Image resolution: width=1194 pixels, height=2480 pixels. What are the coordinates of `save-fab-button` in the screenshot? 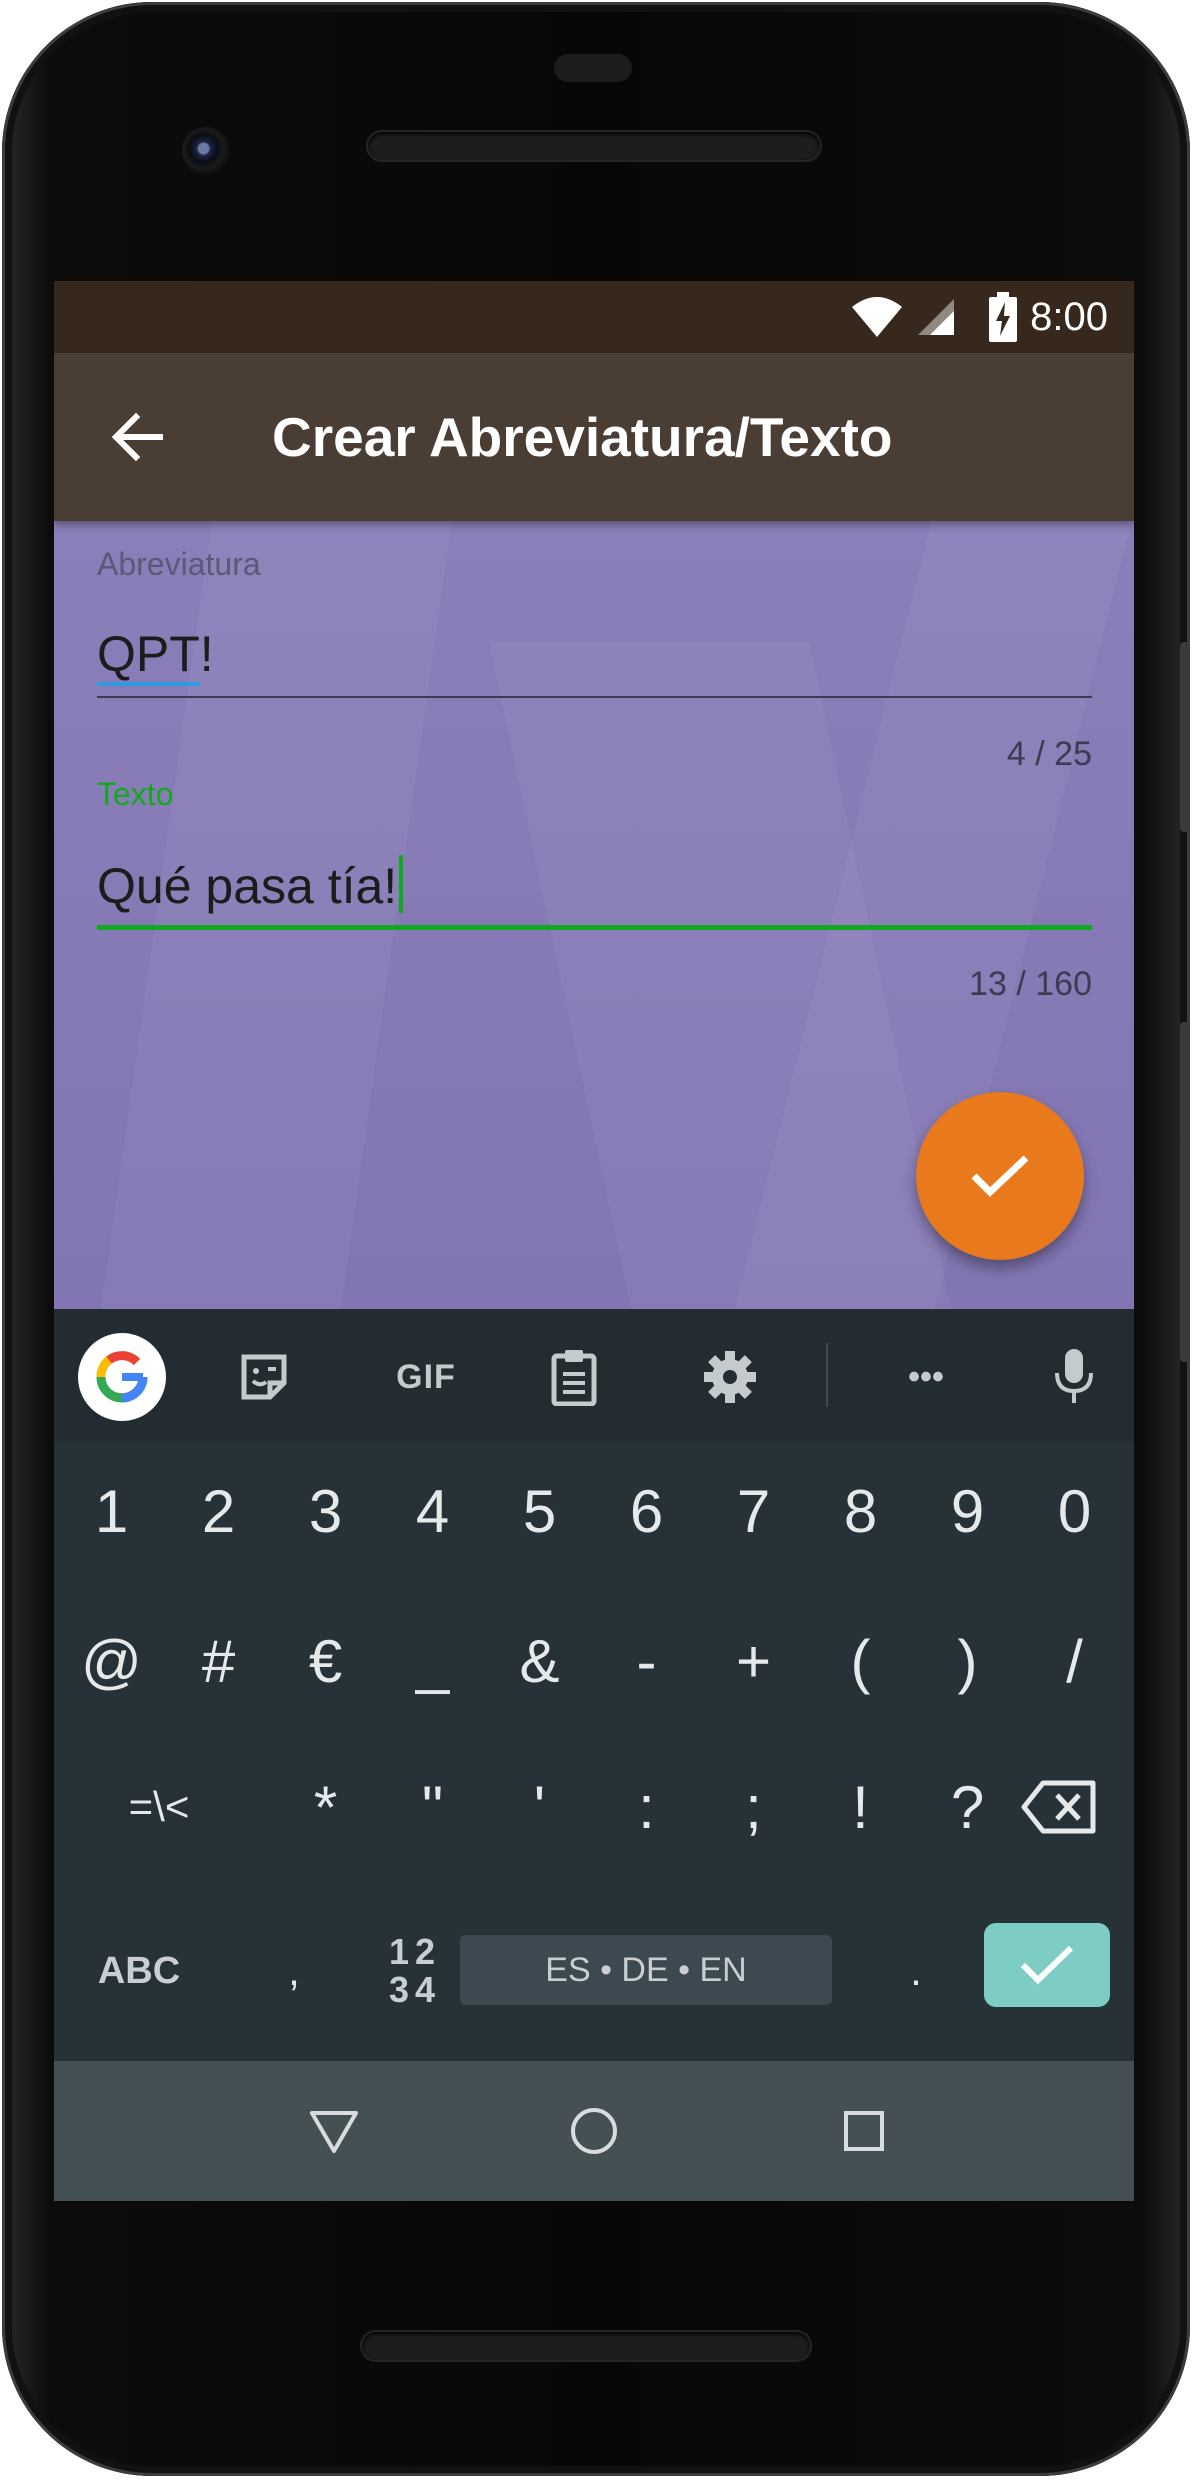 It's located at (1000, 1176).